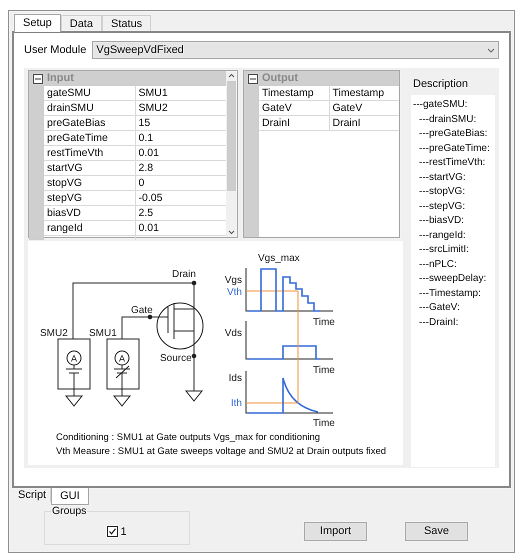 The image size is (520, 556). What do you see at coordinates (188, 438) in the screenshot?
I see `diagram-note: Conditioning : SMU1 at Gate outputs Vgs_max for conditioning` at bounding box center [188, 438].